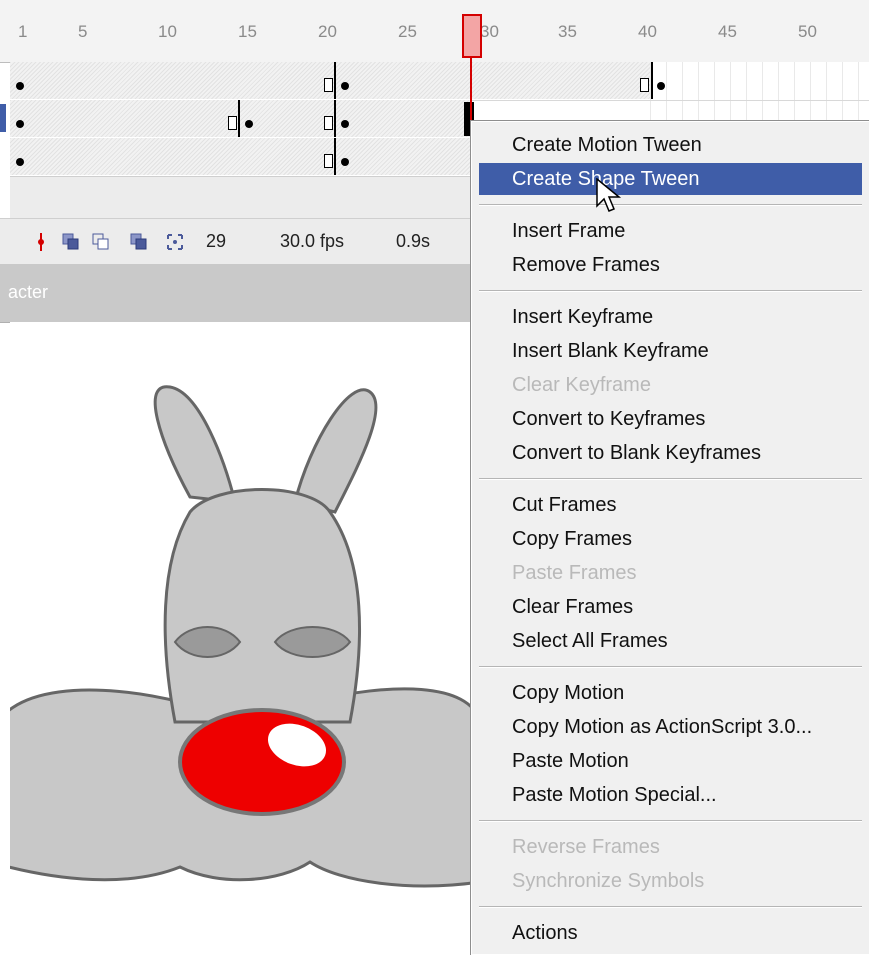 This screenshot has height=959, width=869. Describe the element at coordinates (807, 31) in the screenshot. I see `ruler-tick: 50` at that location.